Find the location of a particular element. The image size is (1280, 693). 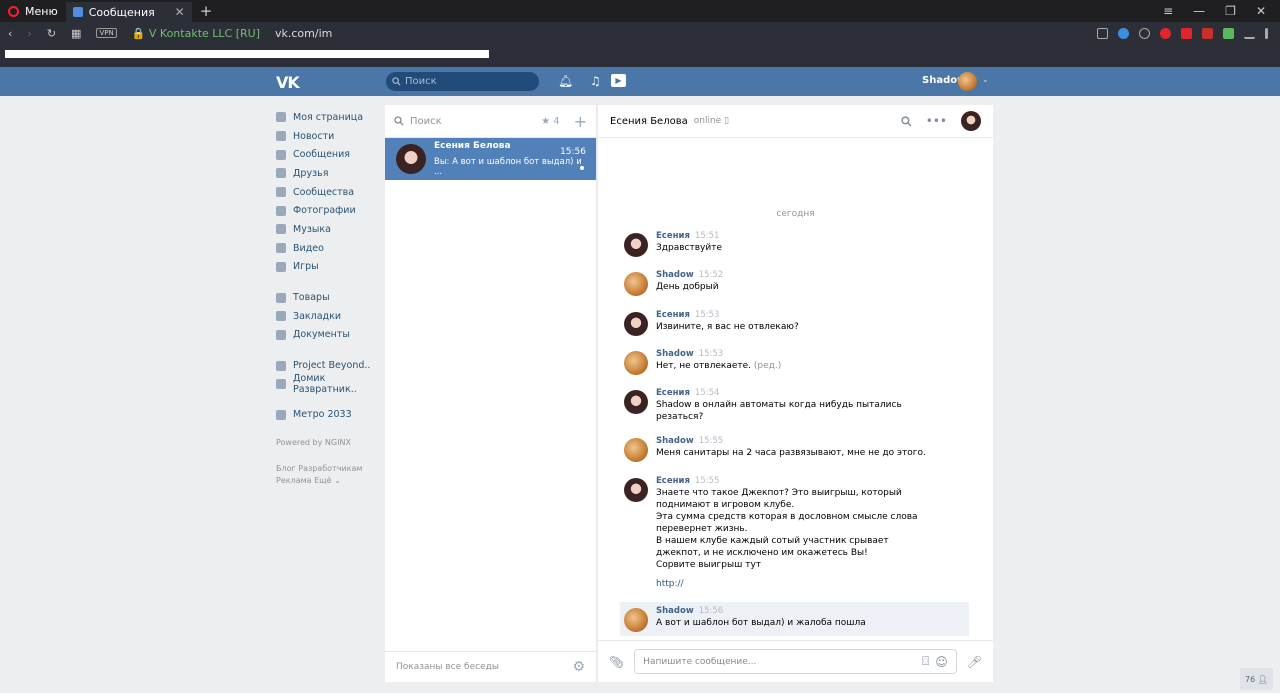

gear-icon: ⚙ is located at coordinates (578, 667).